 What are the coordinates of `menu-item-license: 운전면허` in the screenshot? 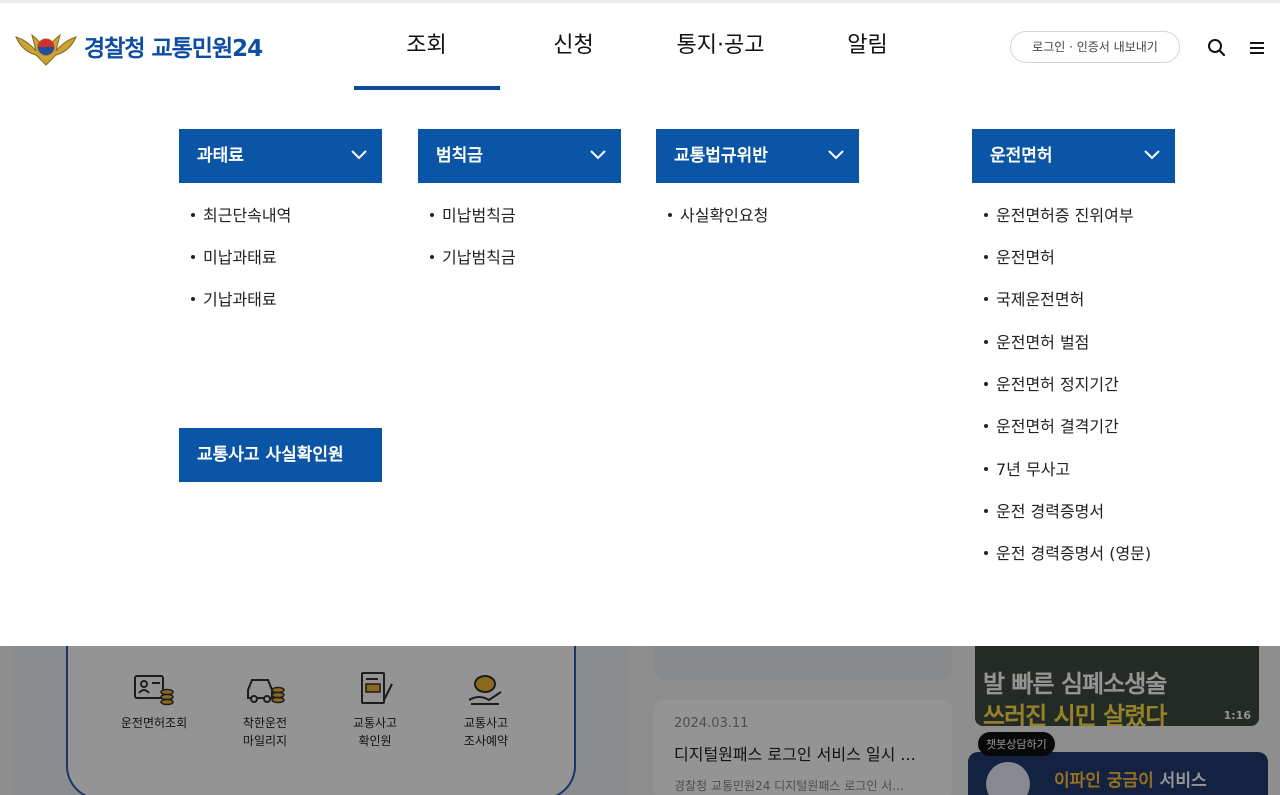 It's located at (1019, 256).